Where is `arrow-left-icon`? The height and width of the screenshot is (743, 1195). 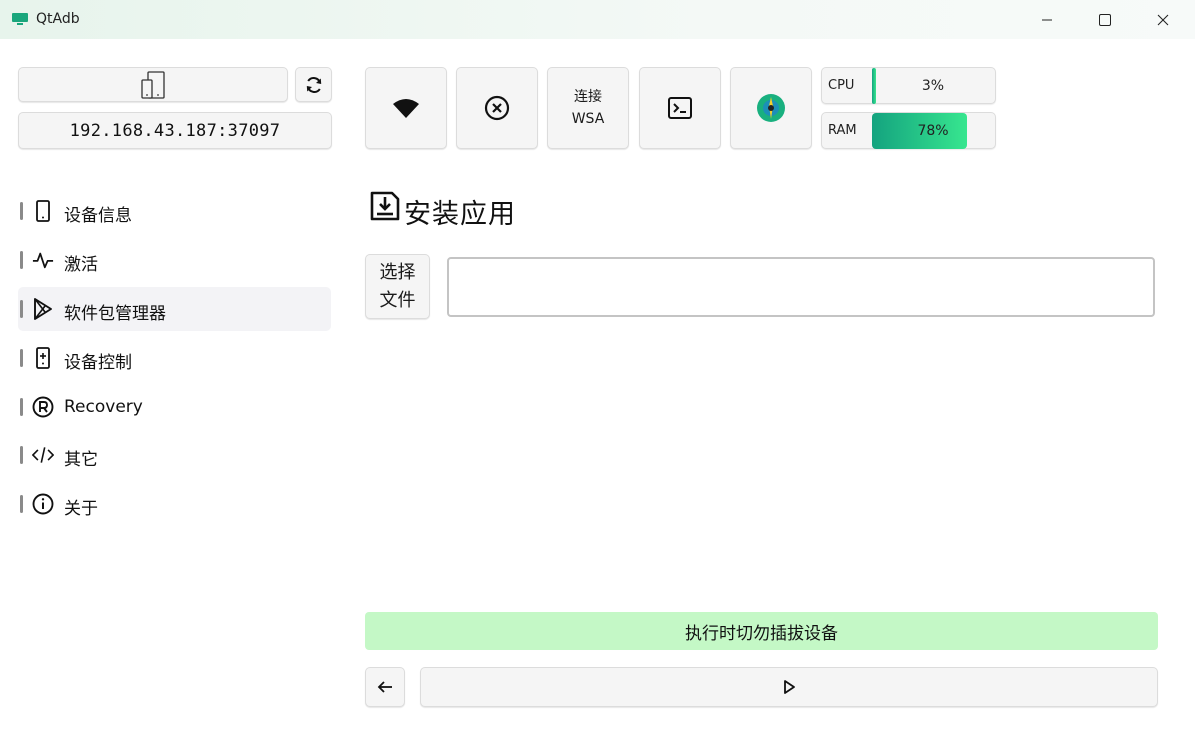 arrow-left-icon is located at coordinates (384, 687).